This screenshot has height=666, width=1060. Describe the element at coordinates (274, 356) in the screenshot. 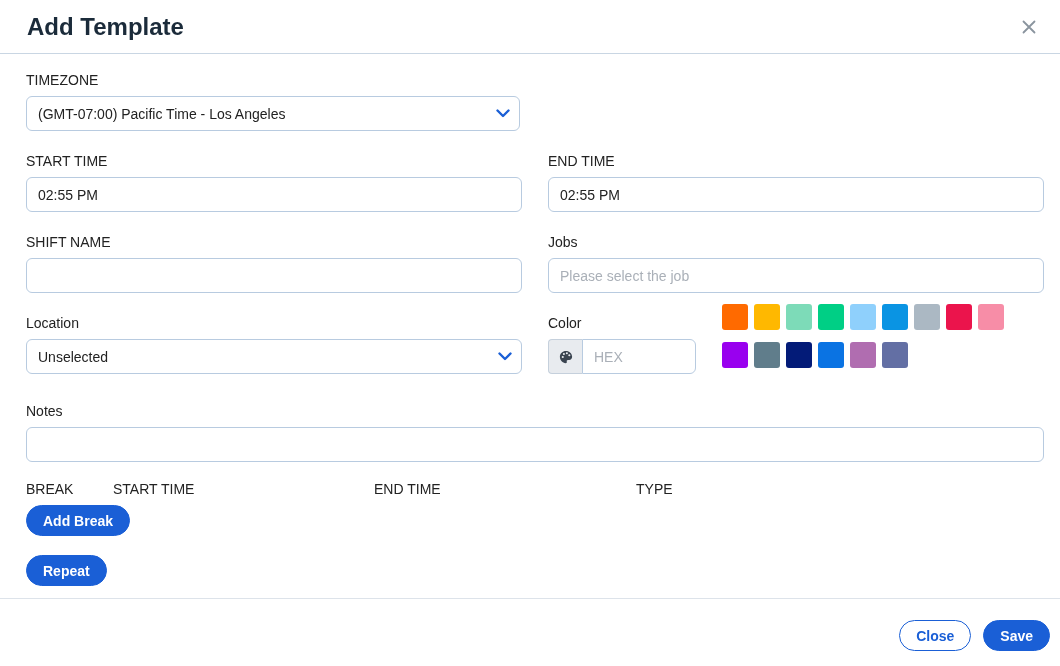

I see `dropdown: Unselected` at that location.